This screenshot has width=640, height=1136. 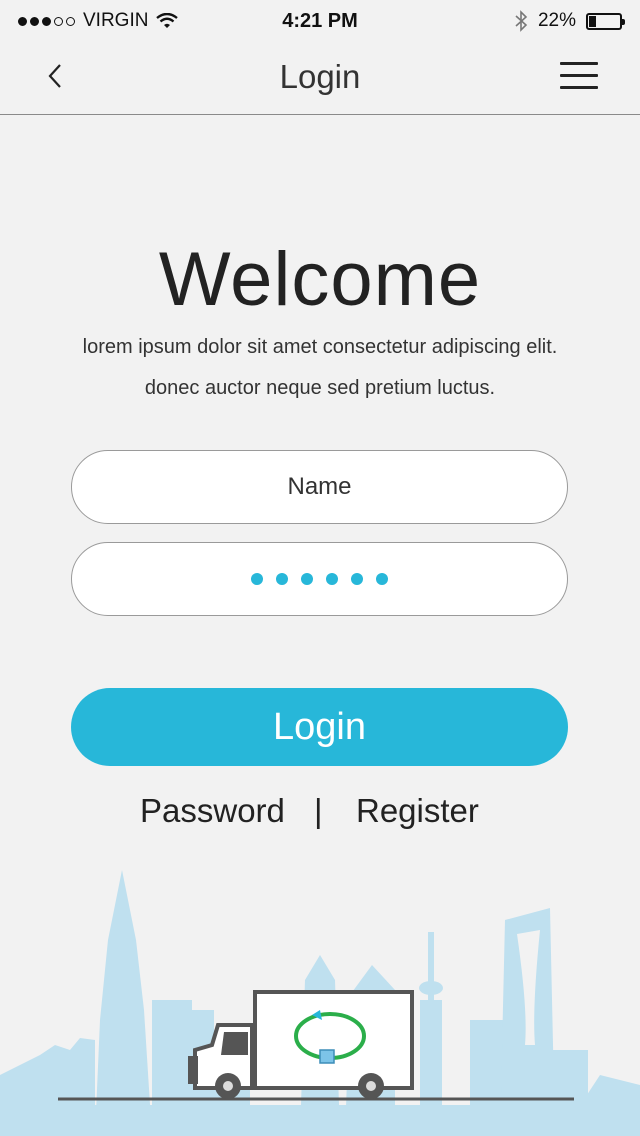 I want to click on battery-percent: 22%, so click(x=556, y=20).